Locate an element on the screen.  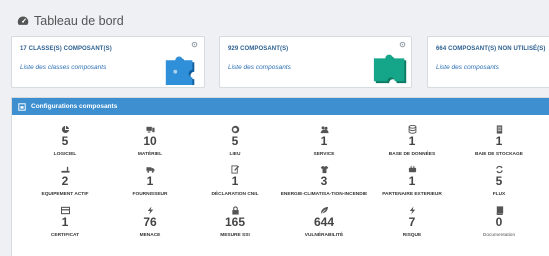
config-item: 10 MATÉRIEL is located at coordinates (150, 142).